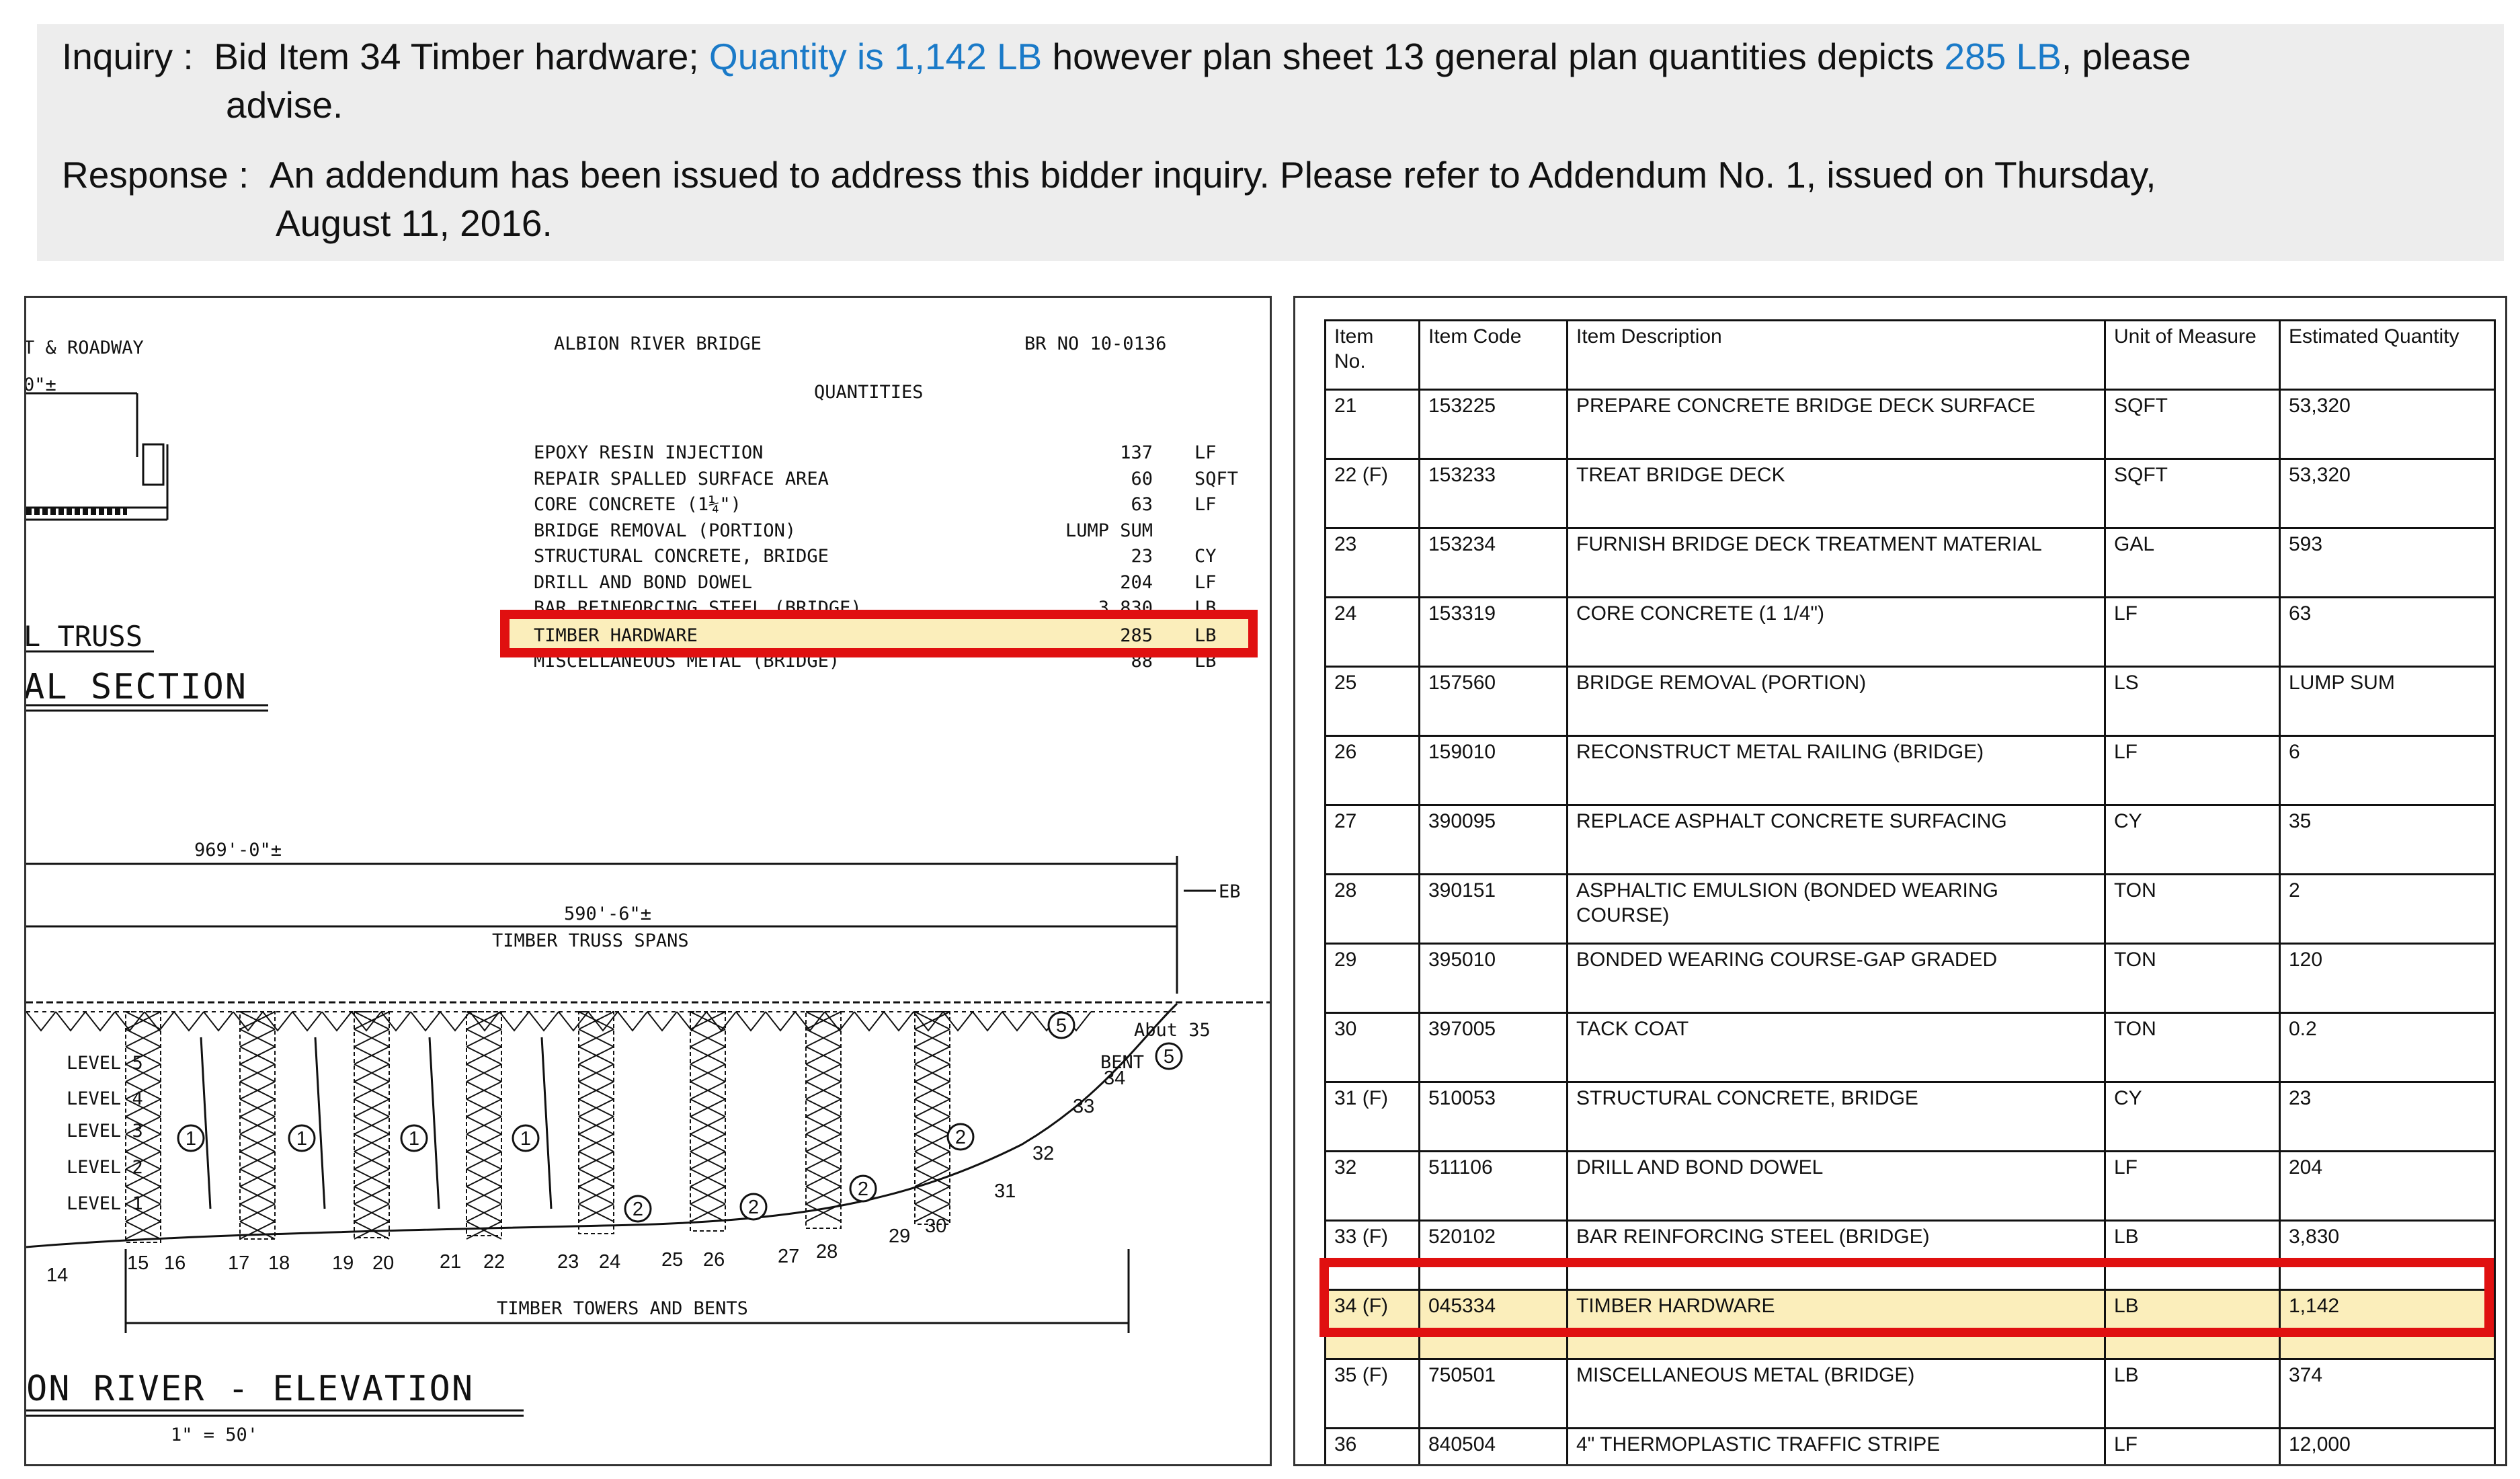  Describe the element at coordinates (1205, 504) in the screenshot. I see `drawing-qty-unit: LF` at that location.